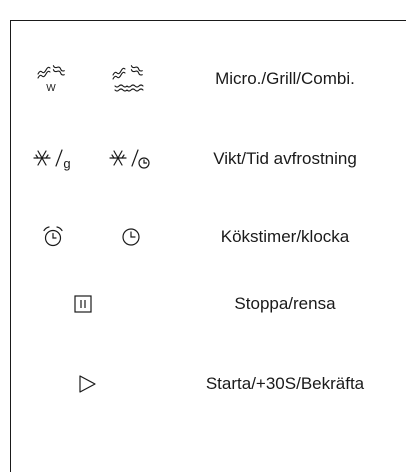 Image resolution: width=407 pixels, height=473 pixels. Describe the element at coordinates (83, 304) in the screenshot. I see `pause-stop-icon` at that location.